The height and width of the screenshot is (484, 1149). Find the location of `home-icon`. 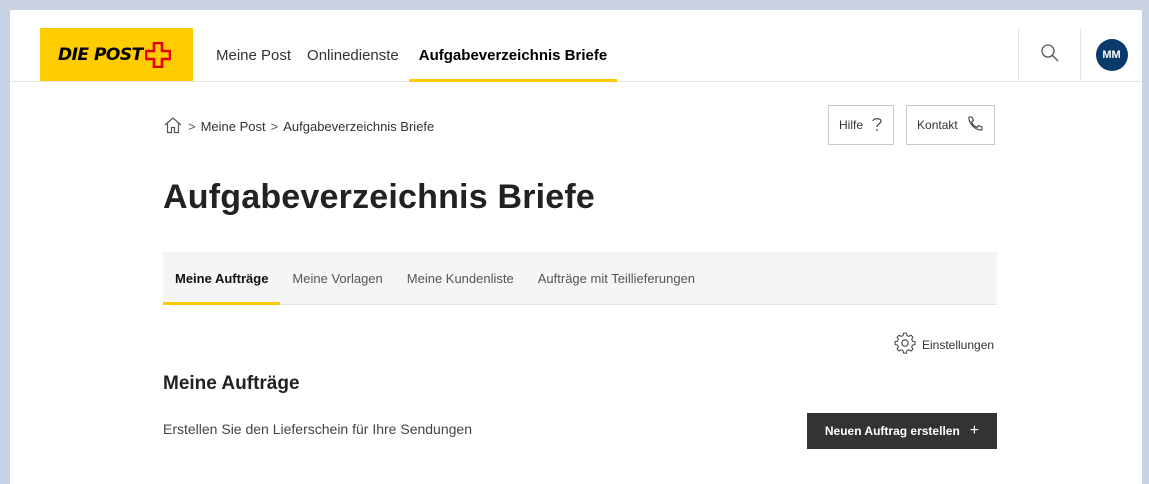

home-icon is located at coordinates (173, 126).